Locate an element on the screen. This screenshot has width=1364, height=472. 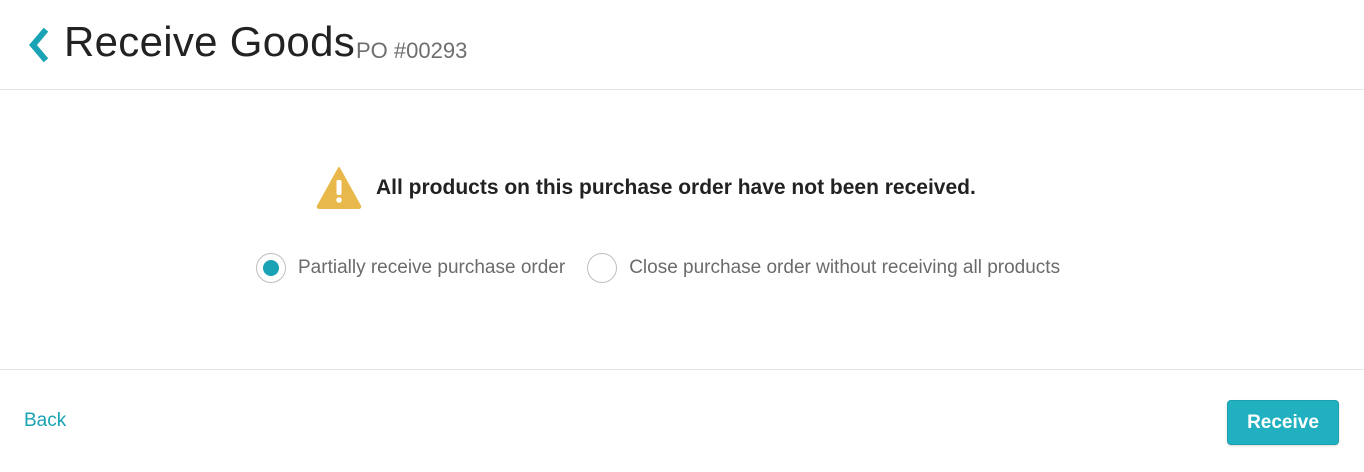
radio-close-without-receiving is located at coordinates (602, 268).